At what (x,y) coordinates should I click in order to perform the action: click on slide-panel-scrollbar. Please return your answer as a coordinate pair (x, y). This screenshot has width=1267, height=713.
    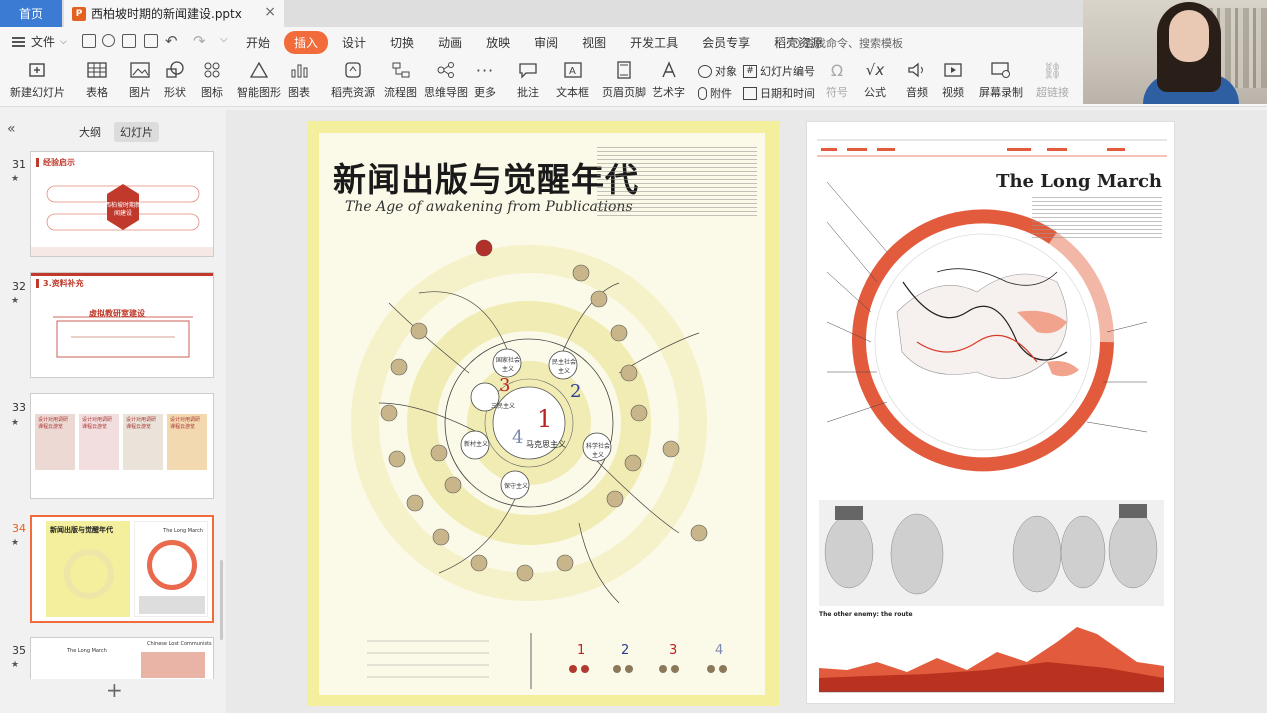
    Looking at the image, I should click on (221, 600).